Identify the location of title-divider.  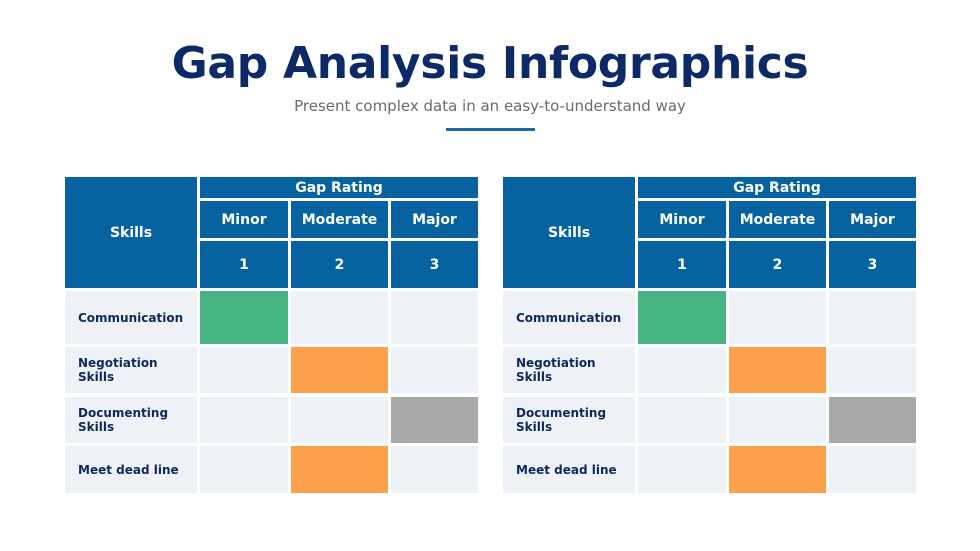
(490, 129).